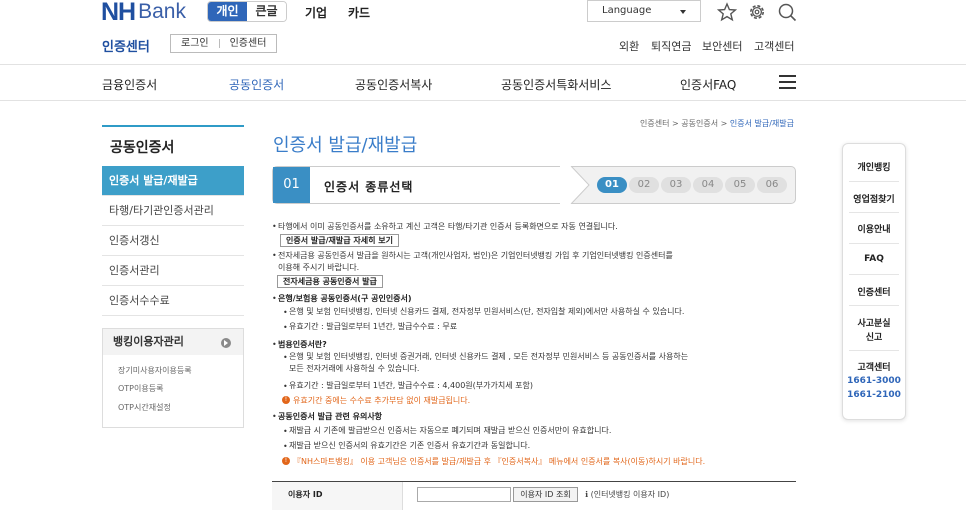 This screenshot has height=510, width=966. What do you see at coordinates (359, 12) in the screenshot?
I see `top-nav-card: 카드` at bounding box center [359, 12].